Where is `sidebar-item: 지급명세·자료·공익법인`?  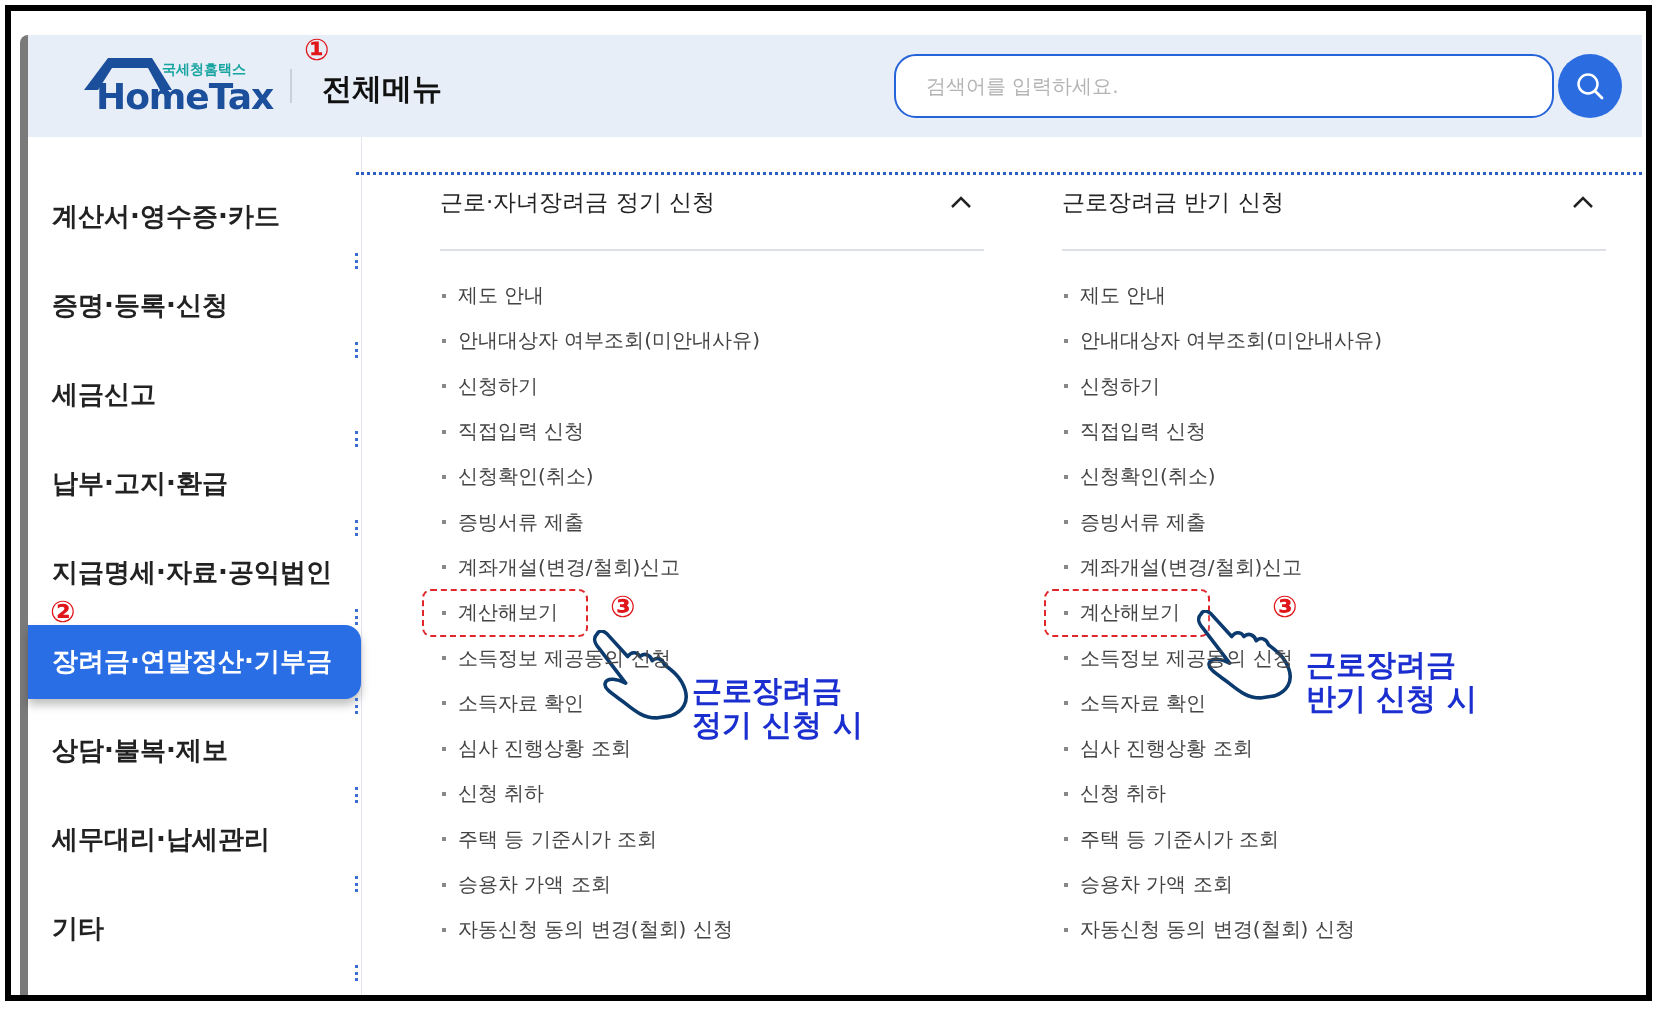
sidebar-item: 지급명세·자료·공익법인 is located at coordinates (194, 572).